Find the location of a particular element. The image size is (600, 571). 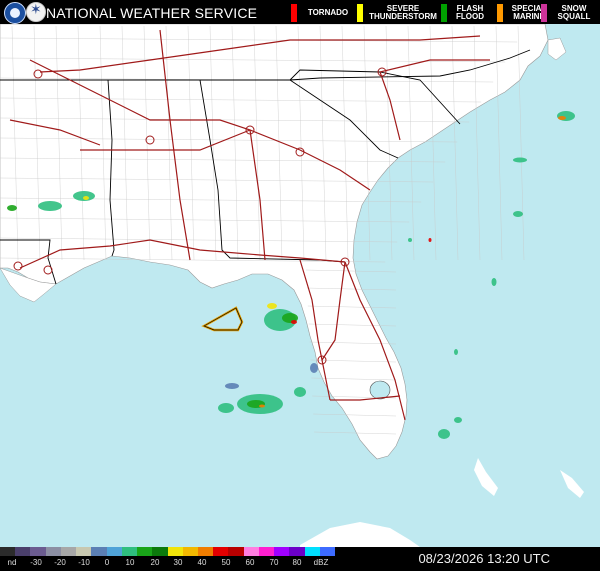

legend-snow-squall: SNOW SQUALL is located at coordinates (566, 12).